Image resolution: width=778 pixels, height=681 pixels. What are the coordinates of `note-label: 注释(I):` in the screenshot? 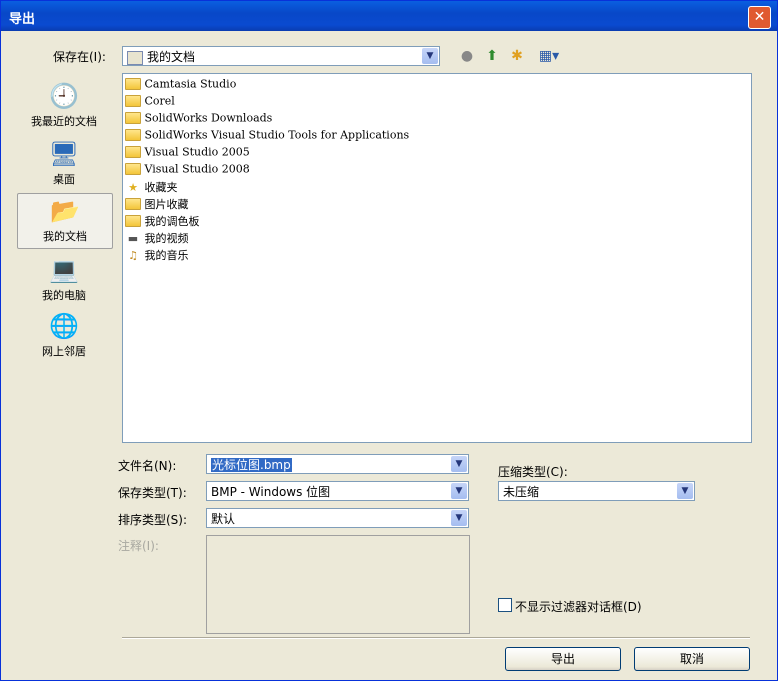 It's located at (138, 546).